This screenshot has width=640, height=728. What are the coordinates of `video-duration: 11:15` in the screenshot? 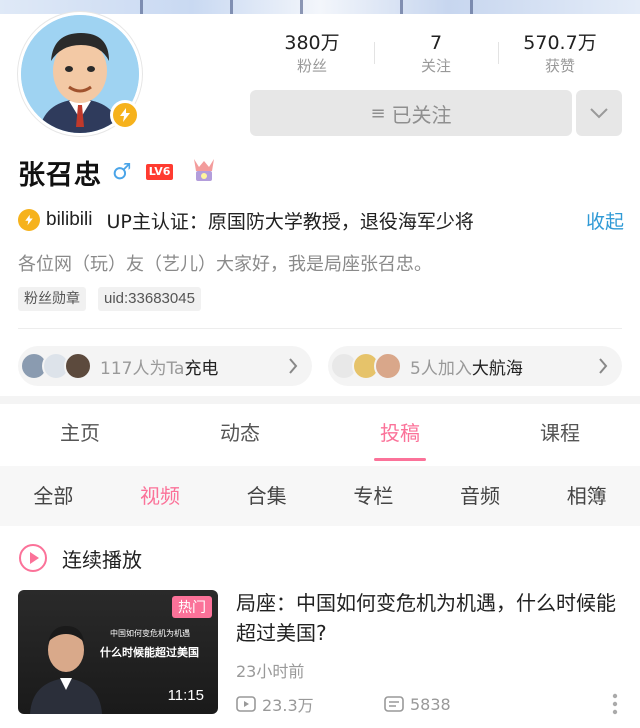 It's located at (185, 695).